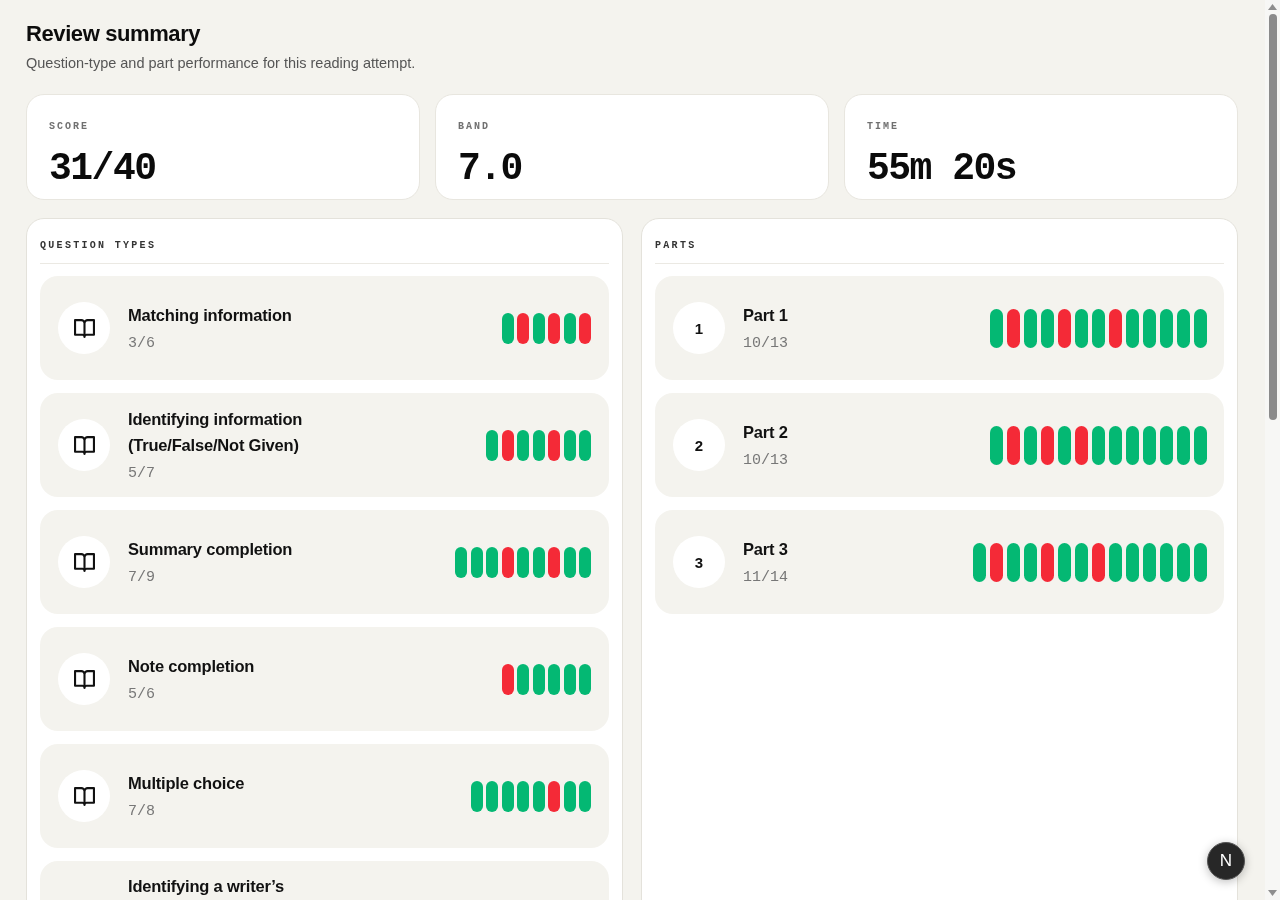  I want to click on part-number: 2, so click(699, 445).